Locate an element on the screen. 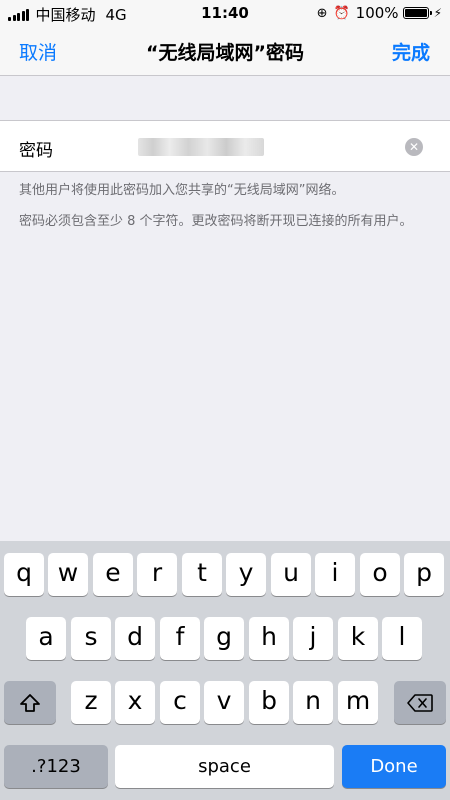 The width and height of the screenshot is (450, 800). navigation-bar: 取消 “无线局域网”密码 完成 is located at coordinates (225, 51).